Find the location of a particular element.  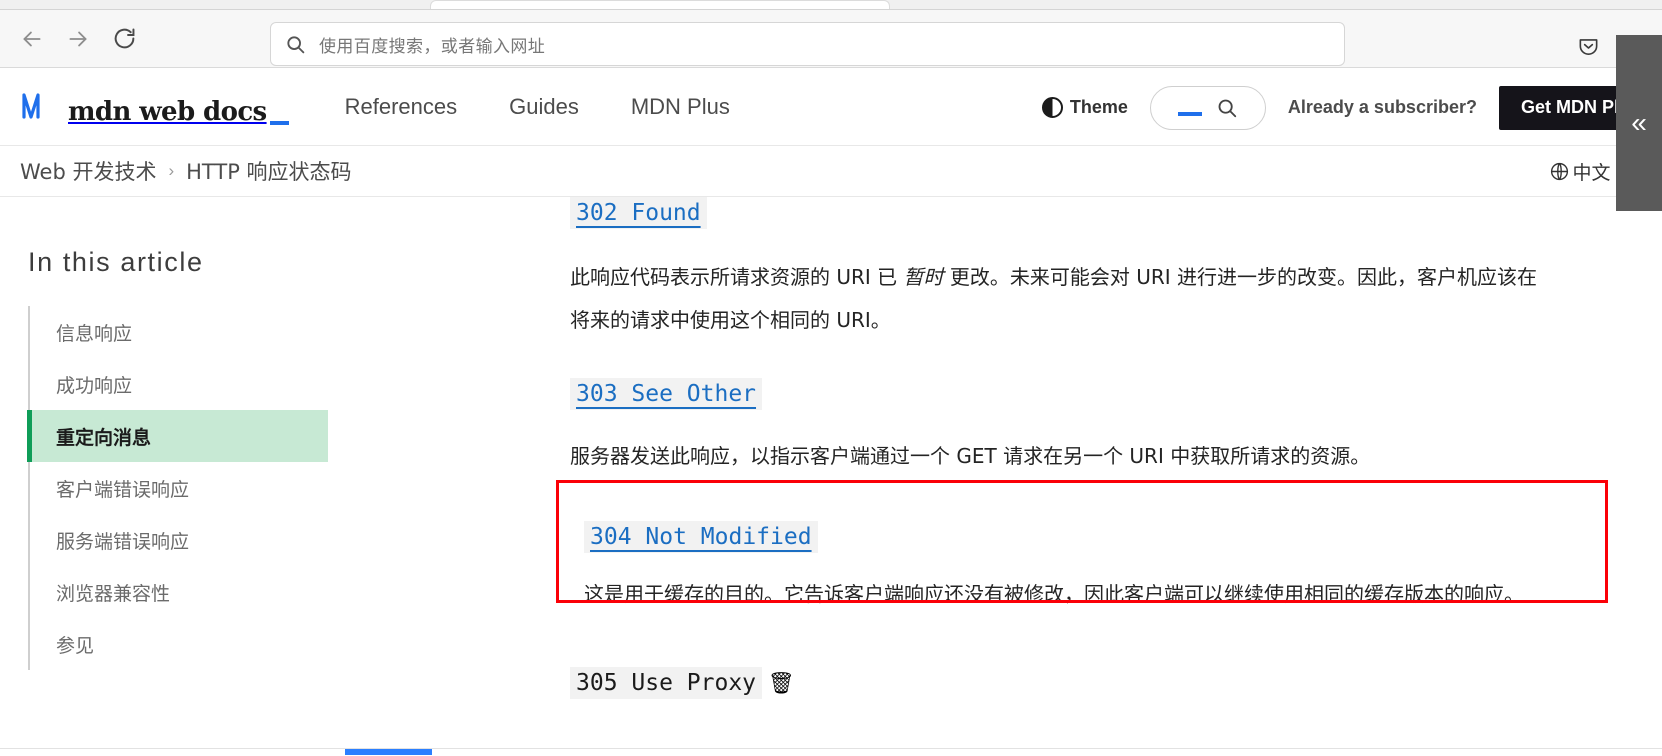

paragraph-302-prefix: 此响应代码表示所请求资源的 URI 已 is located at coordinates (737, 277).